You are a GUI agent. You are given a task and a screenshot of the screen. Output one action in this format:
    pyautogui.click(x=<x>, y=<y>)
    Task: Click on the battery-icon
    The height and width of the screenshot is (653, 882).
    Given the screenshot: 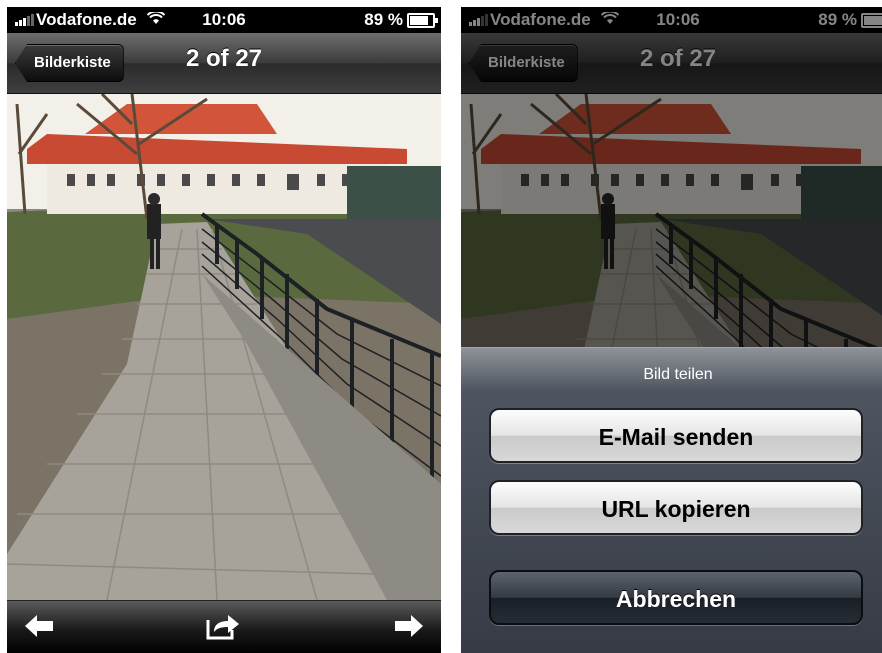 What is the action you would take?
    pyautogui.click(x=422, y=20)
    